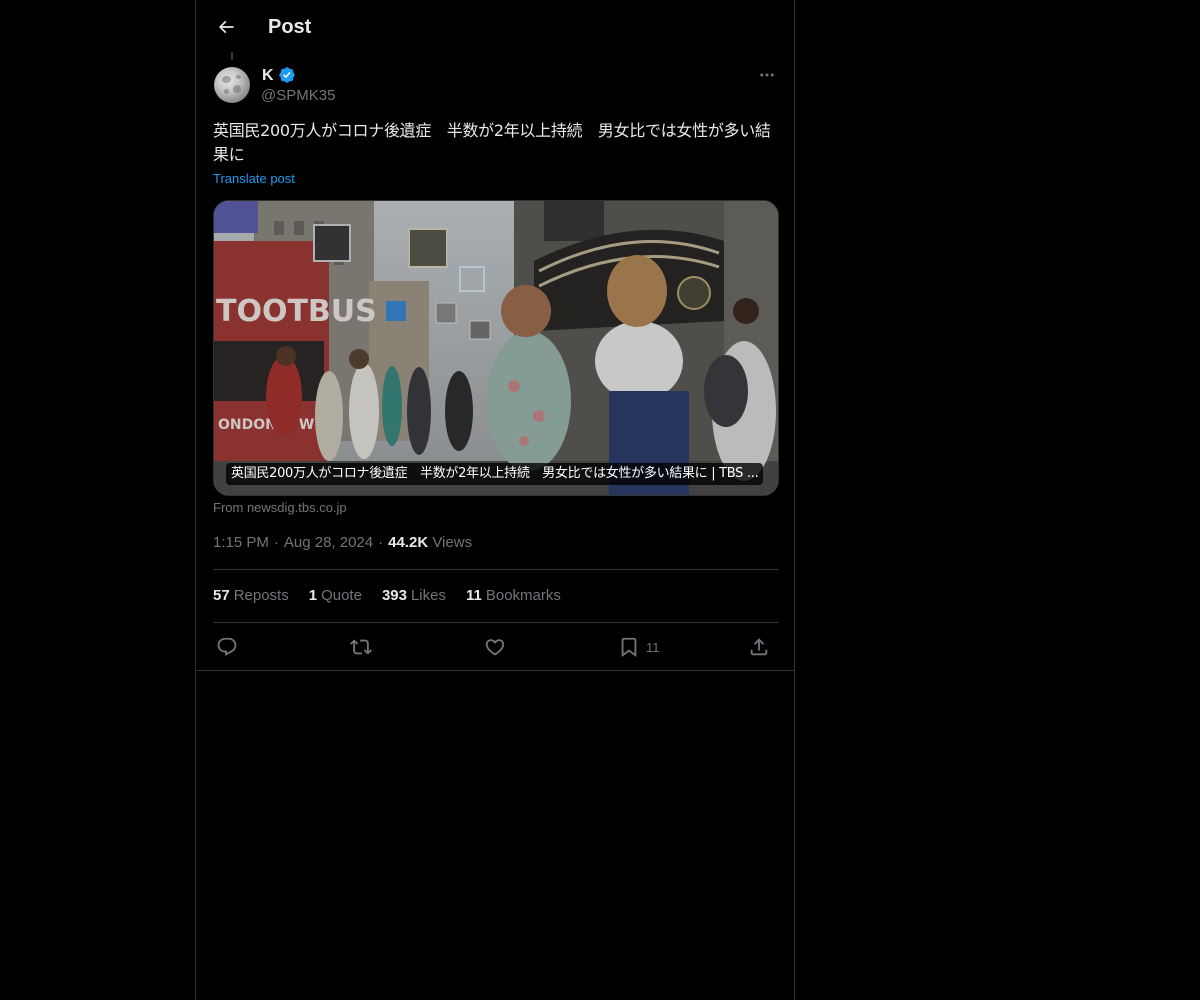 This screenshot has width=1200, height=1000. What do you see at coordinates (414, 596) in the screenshot?
I see `likes-stat: 393 Likes` at bounding box center [414, 596].